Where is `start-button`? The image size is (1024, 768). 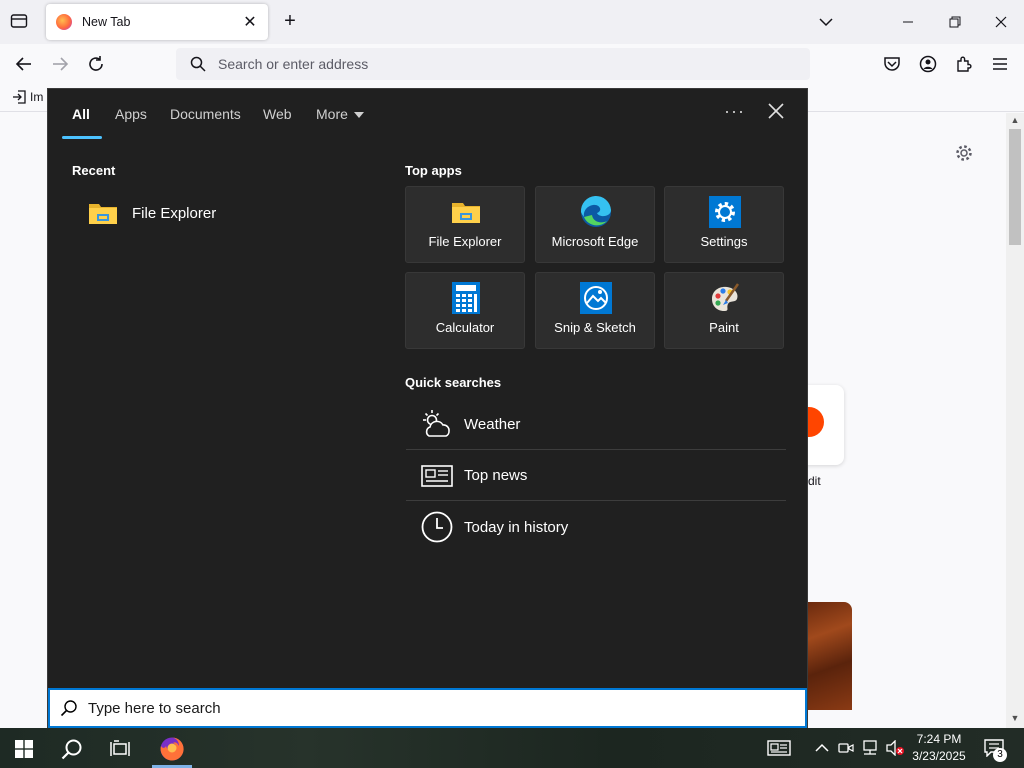 start-button is located at coordinates (24, 749).